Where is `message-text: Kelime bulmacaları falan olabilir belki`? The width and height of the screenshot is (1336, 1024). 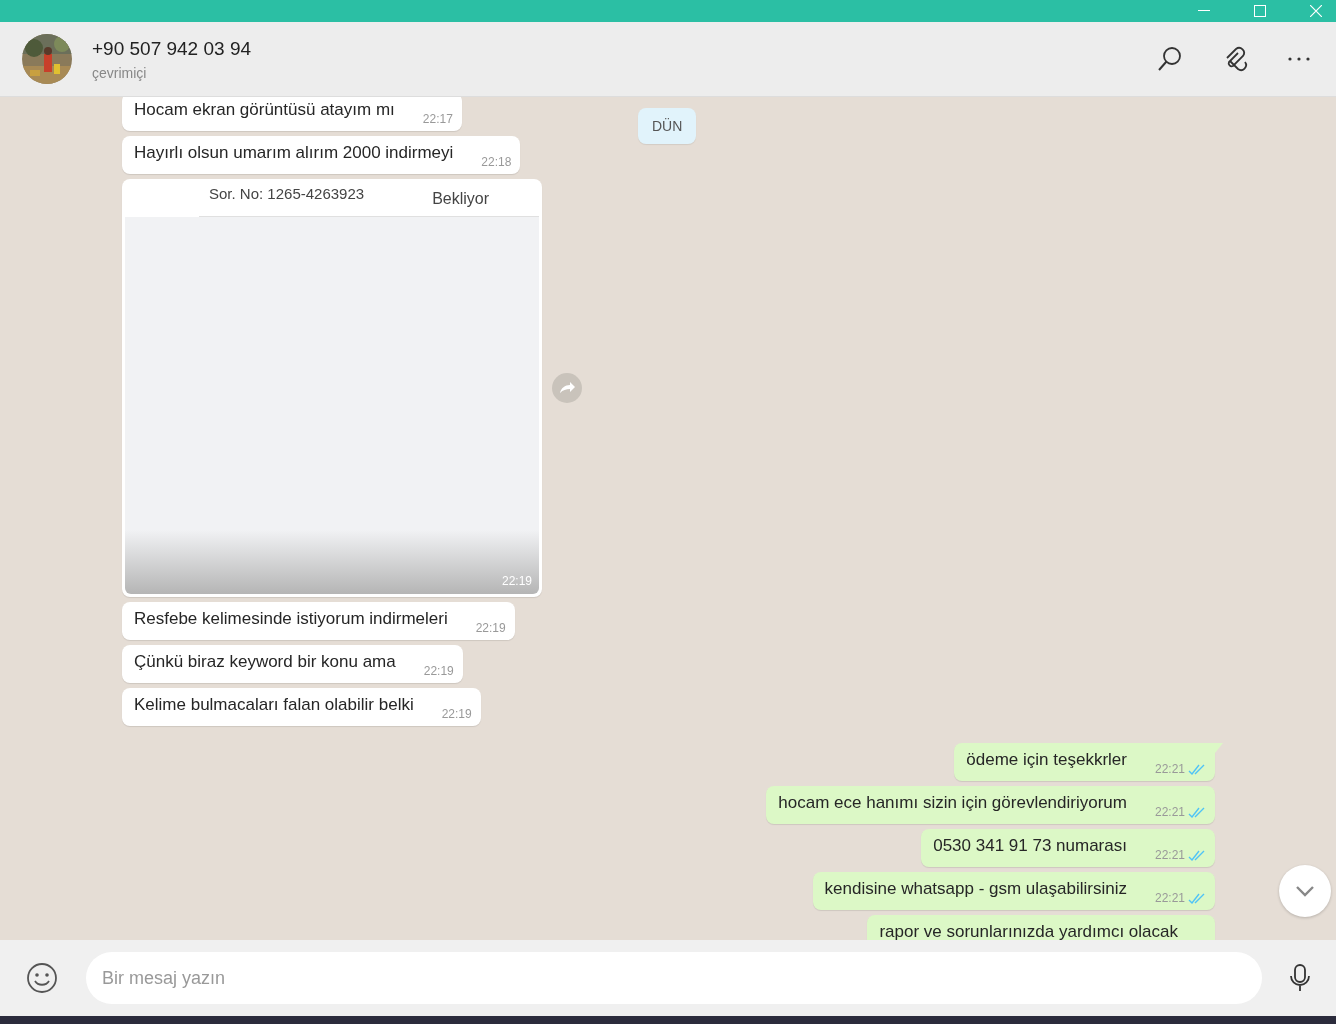
message-text: Kelime bulmacaları falan olabilir belki is located at coordinates (274, 705).